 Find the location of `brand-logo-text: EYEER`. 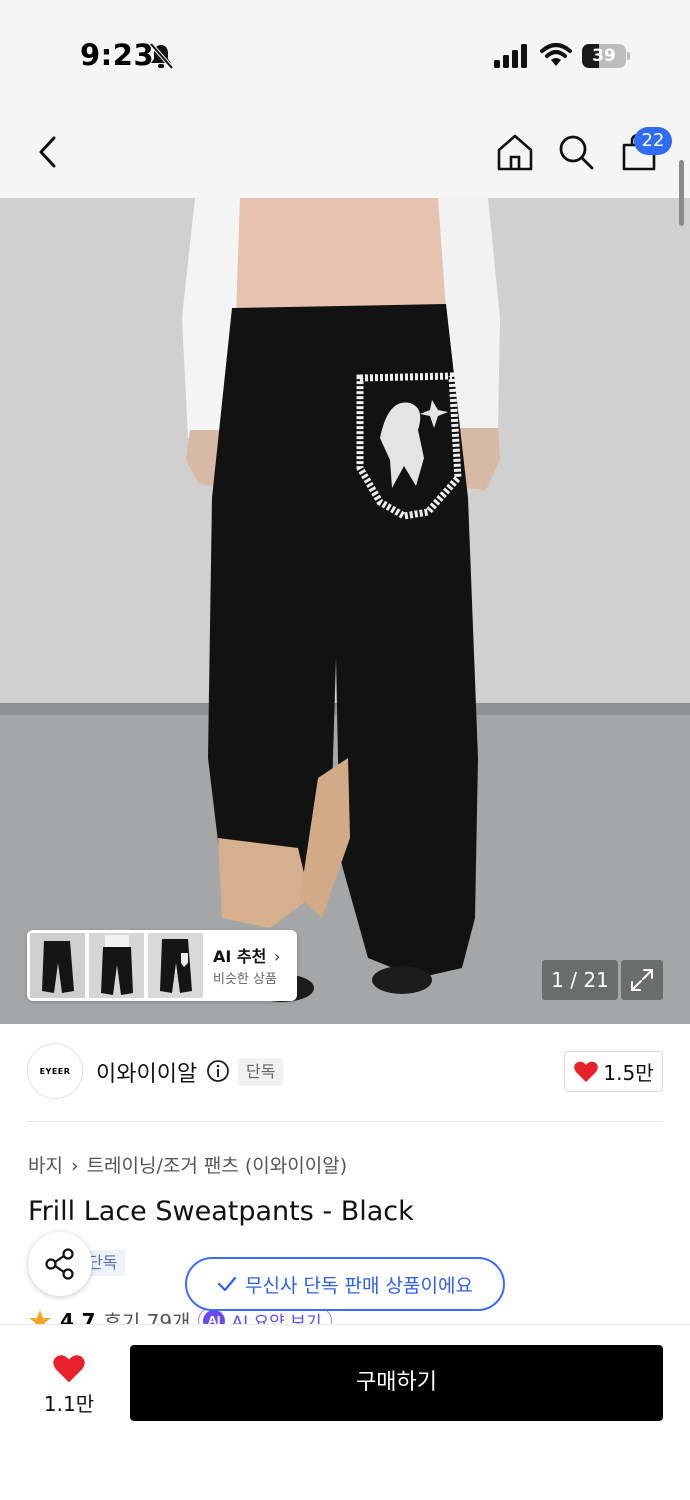

brand-logo-text: EYEER is located at coordinates (55, 1071).